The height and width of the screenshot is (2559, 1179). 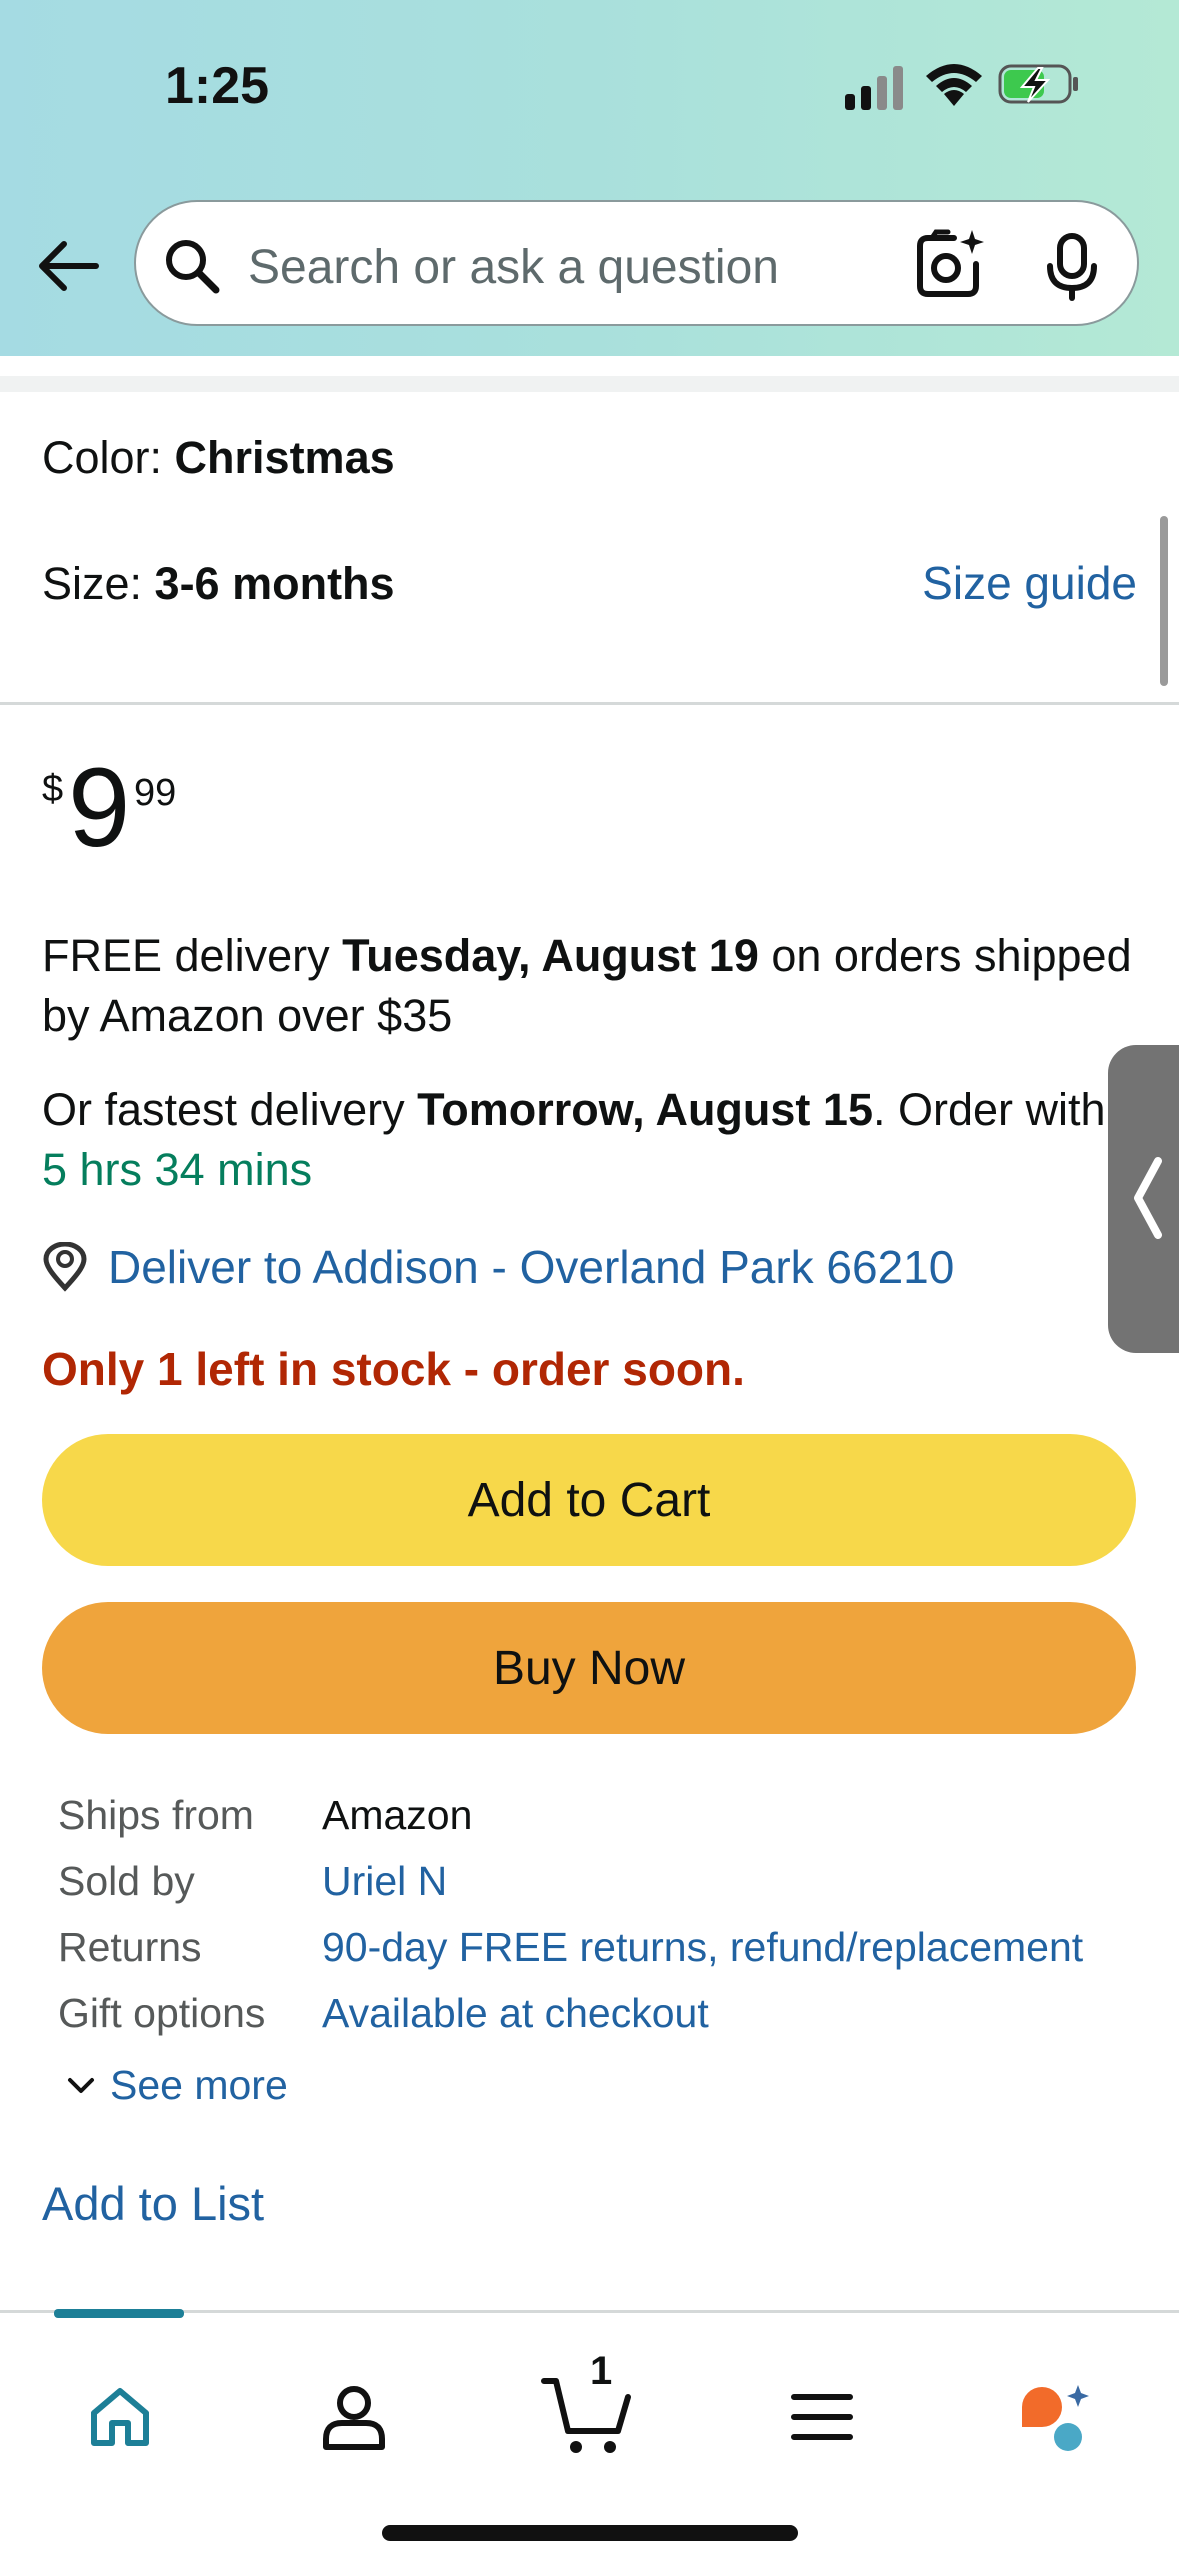 I want to click on search-input: Search or ask a question, so click(x=636, y=263).